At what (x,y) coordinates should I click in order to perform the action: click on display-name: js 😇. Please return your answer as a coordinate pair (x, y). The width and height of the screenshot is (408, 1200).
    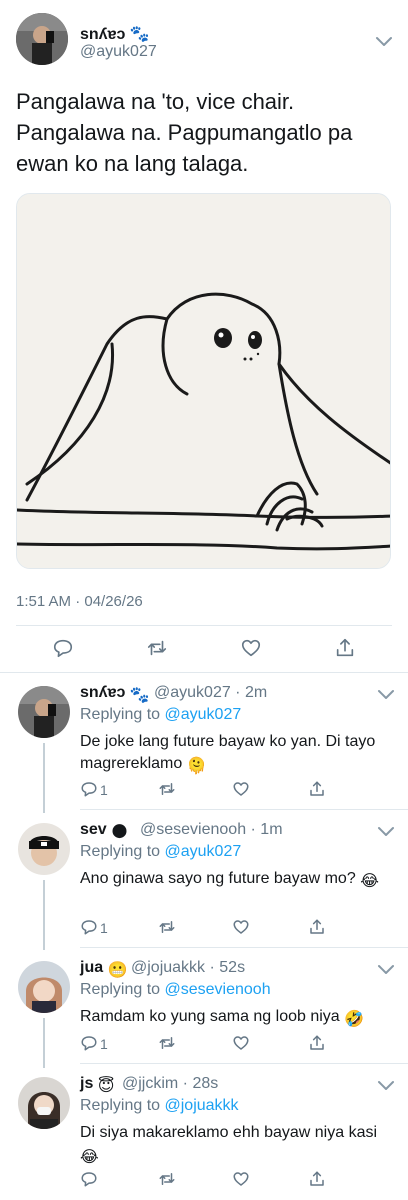
    Looking at the image, I should click on (97, 1085).